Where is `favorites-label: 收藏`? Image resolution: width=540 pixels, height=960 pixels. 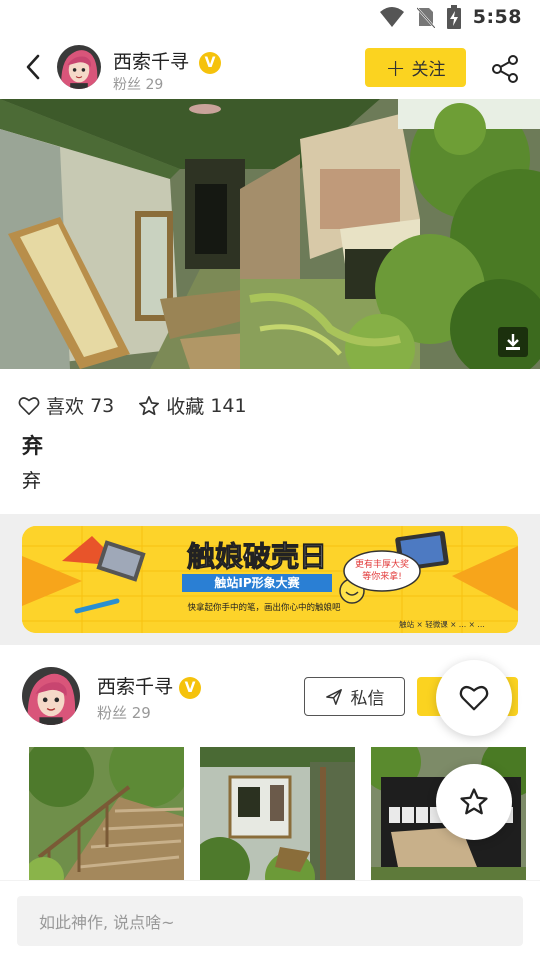
favorites-label: 收藏 is located at coordinates (185, 407).